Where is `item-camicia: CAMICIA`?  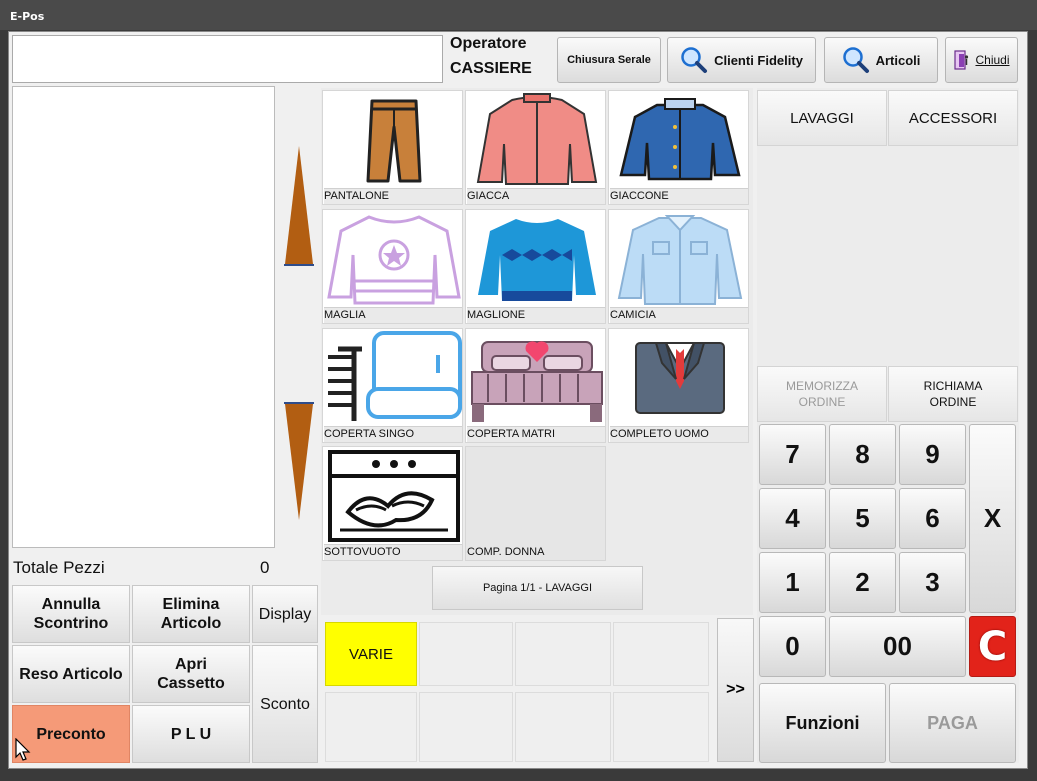 item-camicia: CAMICIA is located at coordinates (678, 266).